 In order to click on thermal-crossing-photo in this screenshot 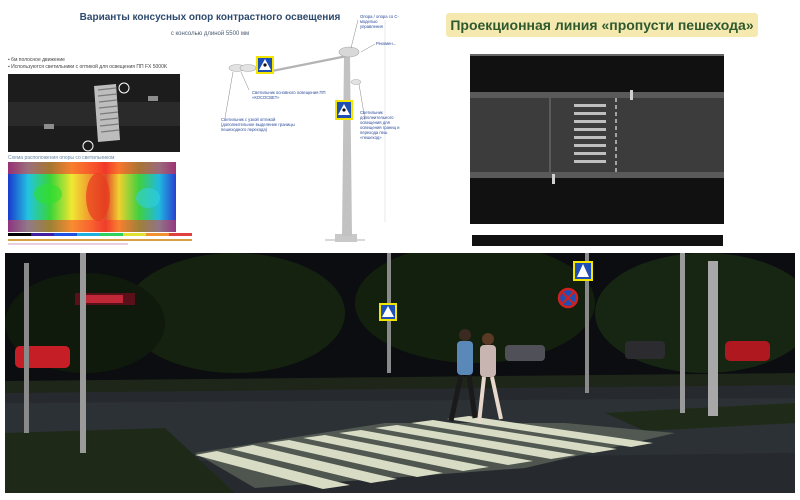, I will do `click(94, 113)`.